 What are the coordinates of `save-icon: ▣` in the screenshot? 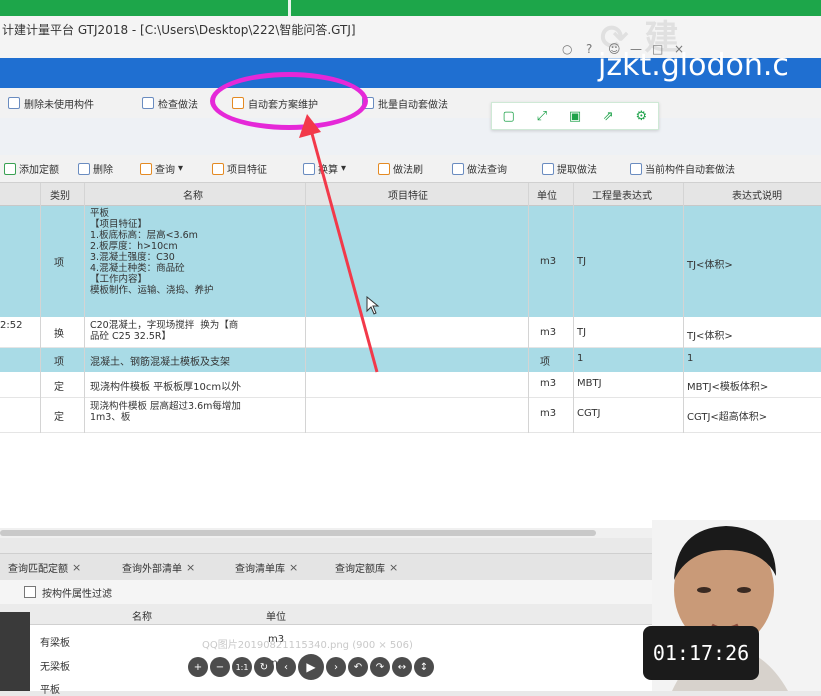 It's located at (575, 116).